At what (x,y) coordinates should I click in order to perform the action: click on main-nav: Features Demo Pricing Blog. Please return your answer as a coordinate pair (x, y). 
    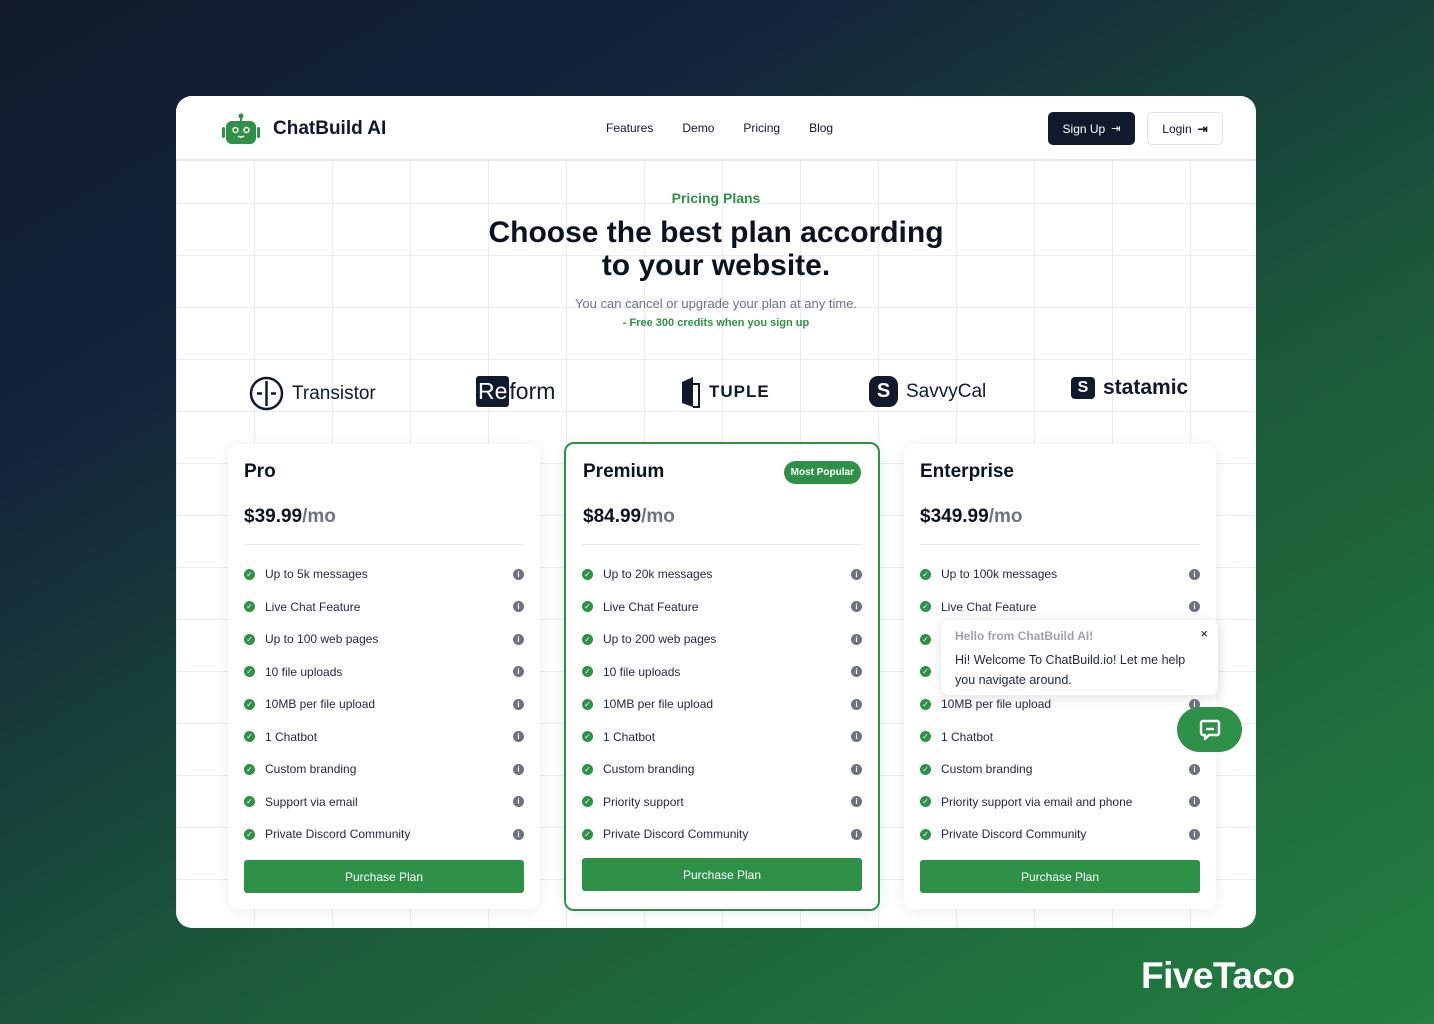
    Looking at the image, I should click on (719, 128).